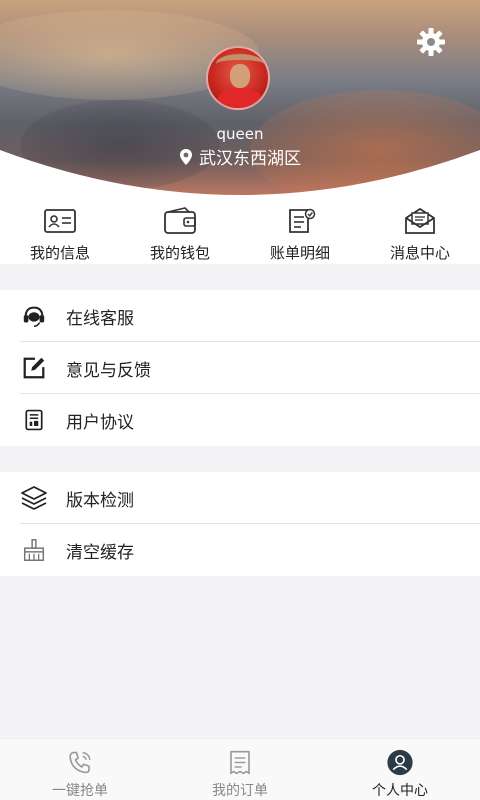 This screenshot has height=800, width=480. Describe the element at coordinates (100, 552) in the screenshot. I see `menu-item-label: 清空缓存` at that location.